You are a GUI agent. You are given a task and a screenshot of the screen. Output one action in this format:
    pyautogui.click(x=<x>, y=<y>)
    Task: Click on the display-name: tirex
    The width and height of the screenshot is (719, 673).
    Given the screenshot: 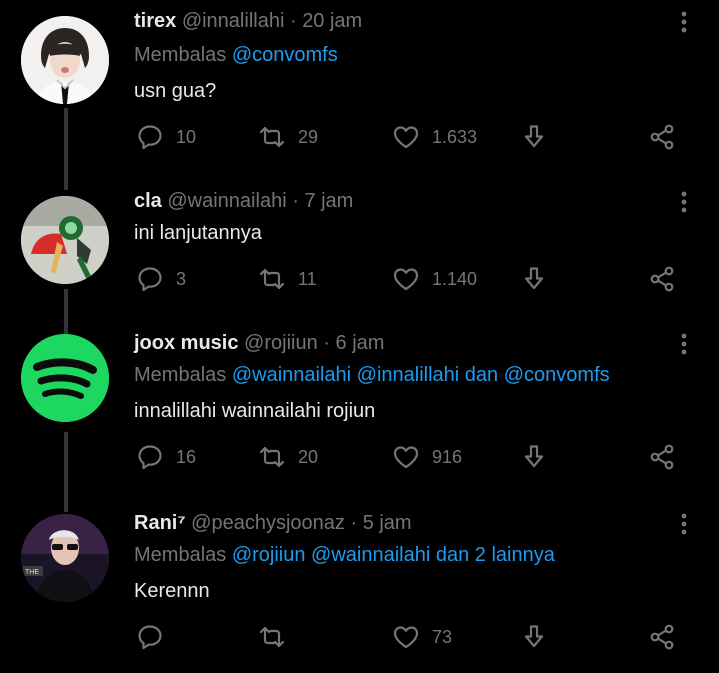 What is the action you would take?
    pyautogui.click(x=155, y=21)
    